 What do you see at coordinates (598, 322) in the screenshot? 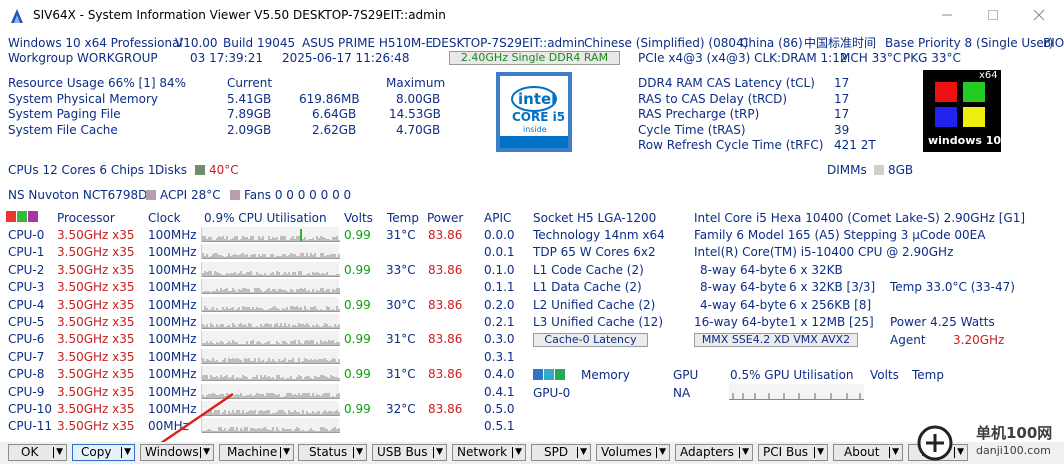
I see `socket-info-line: L3 Unified Cache (12)` at bounding box center [598, 322].